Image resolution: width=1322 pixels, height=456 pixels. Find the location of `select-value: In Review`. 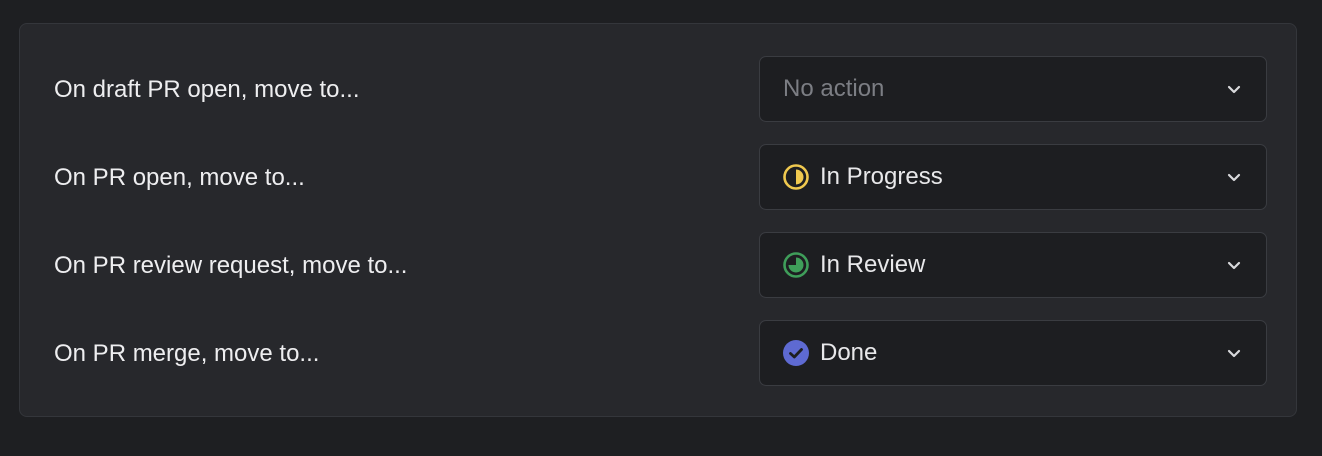

select-value: In Review is located at coordinates (873, 264).